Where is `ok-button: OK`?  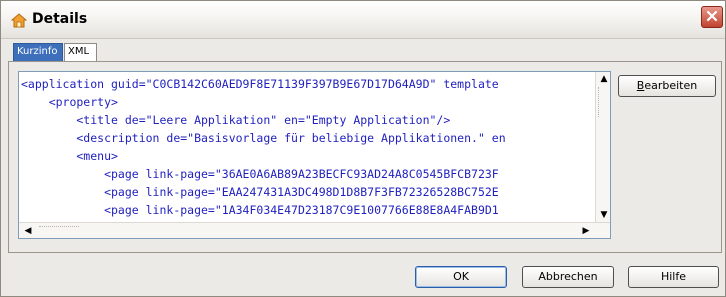 ok-button: OK is located at coordinates (461, 277).